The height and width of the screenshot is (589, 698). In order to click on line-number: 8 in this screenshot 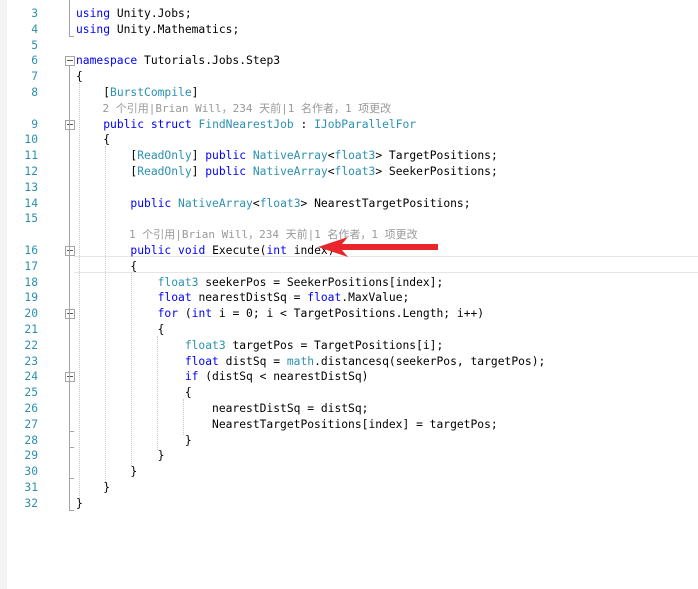, I will do `click(34, 92)`.